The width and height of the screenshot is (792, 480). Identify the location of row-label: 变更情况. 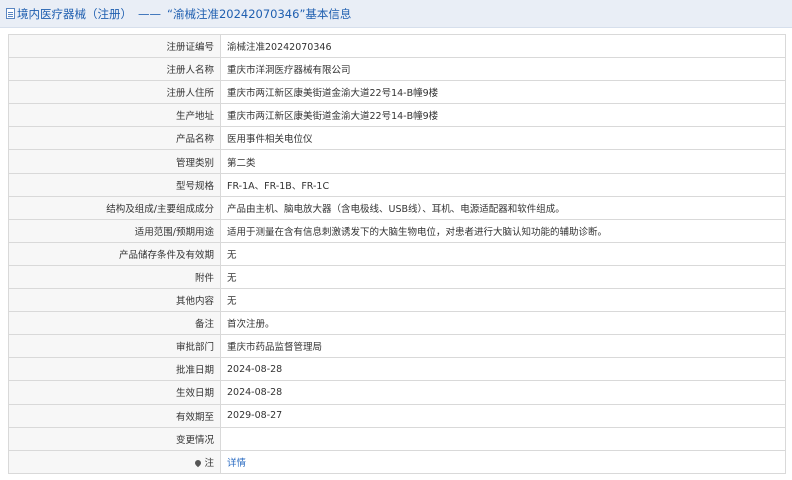
(114, 438).